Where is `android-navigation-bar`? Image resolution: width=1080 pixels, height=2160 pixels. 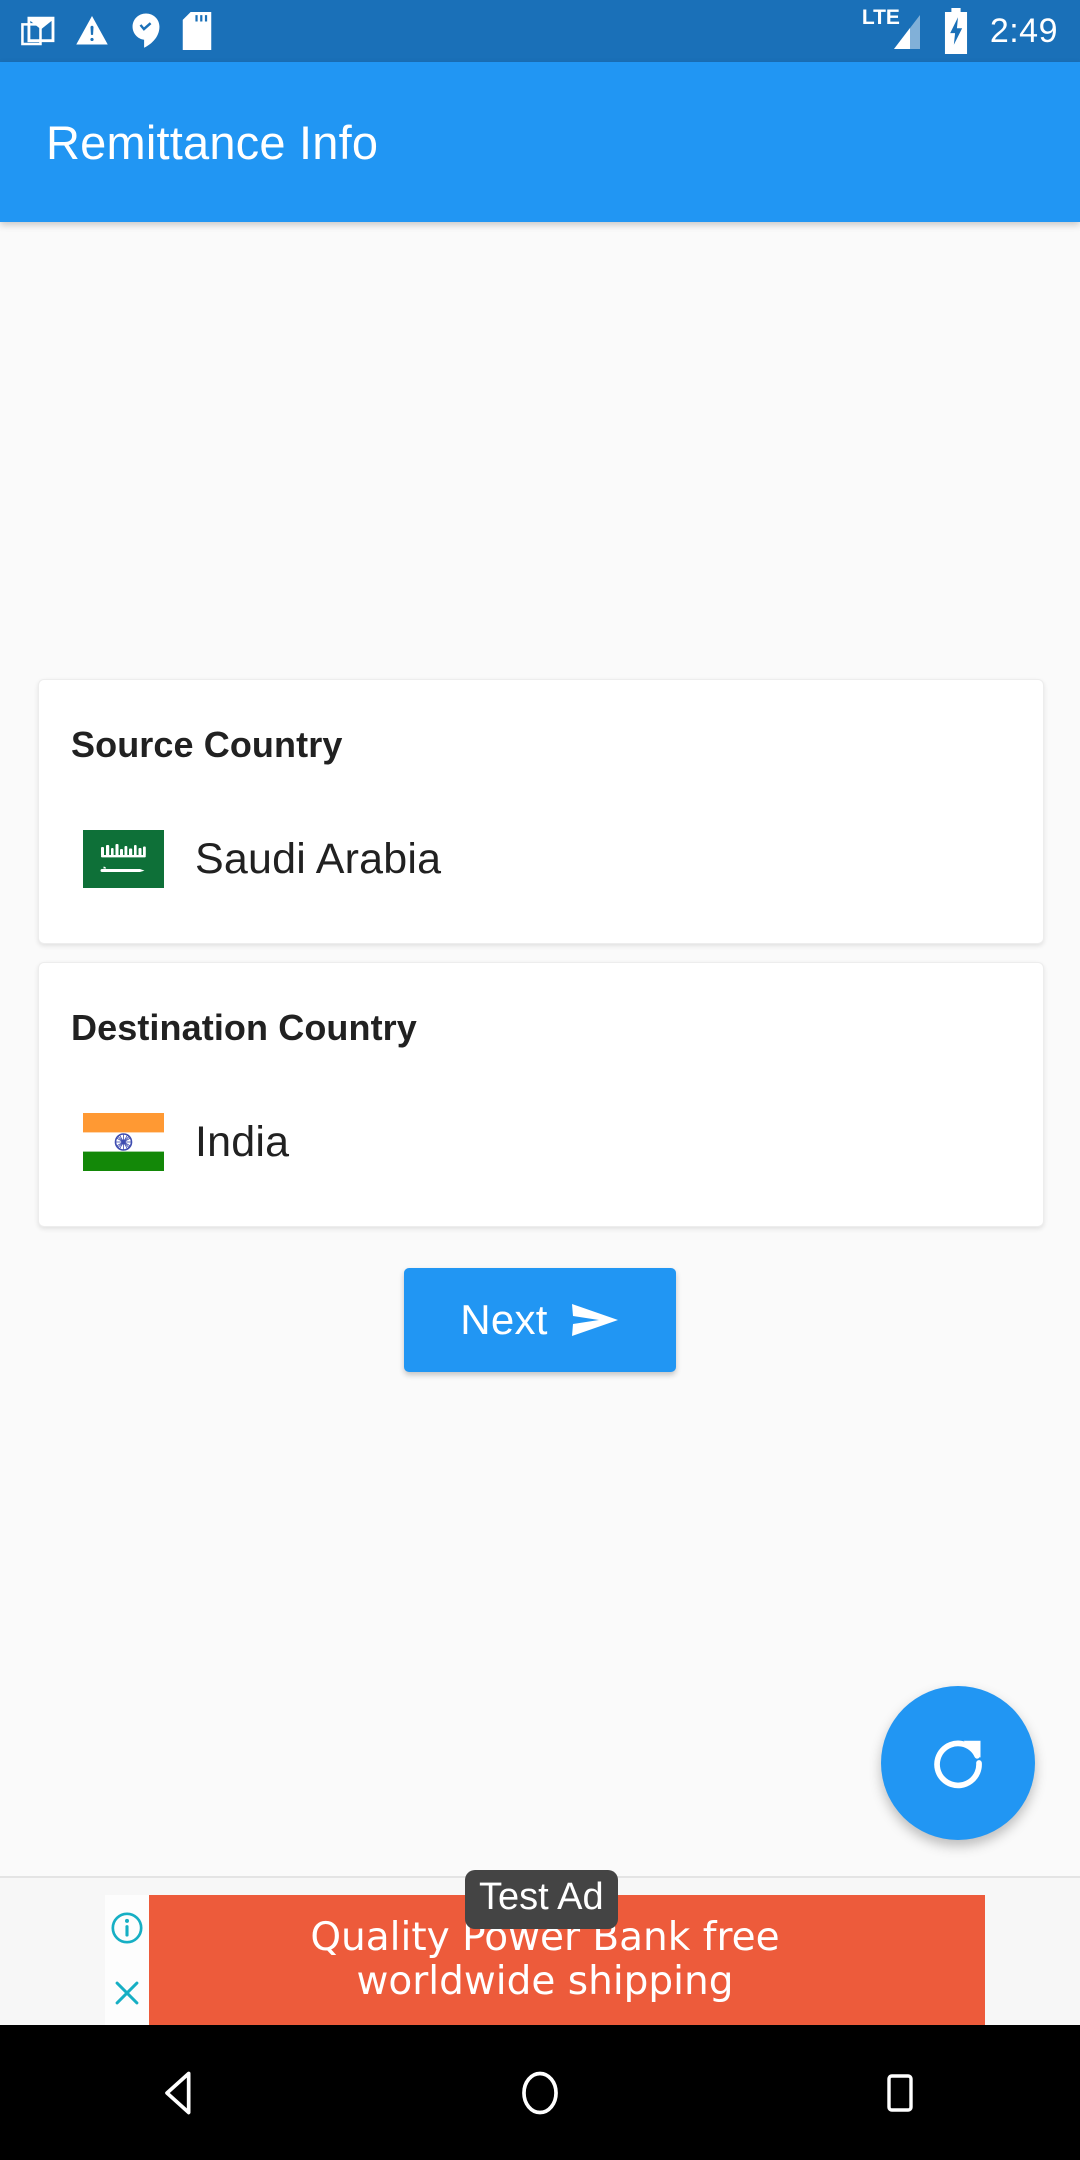
android-navigation-bar is located at coordinates (540, 2092).